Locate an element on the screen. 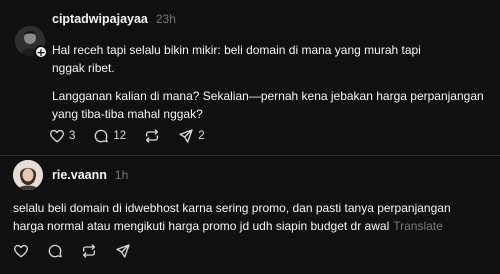 Image resolution: width=500 pixels, height=274 pixels. translate-link: Translate is located at coordinates (418, 226).